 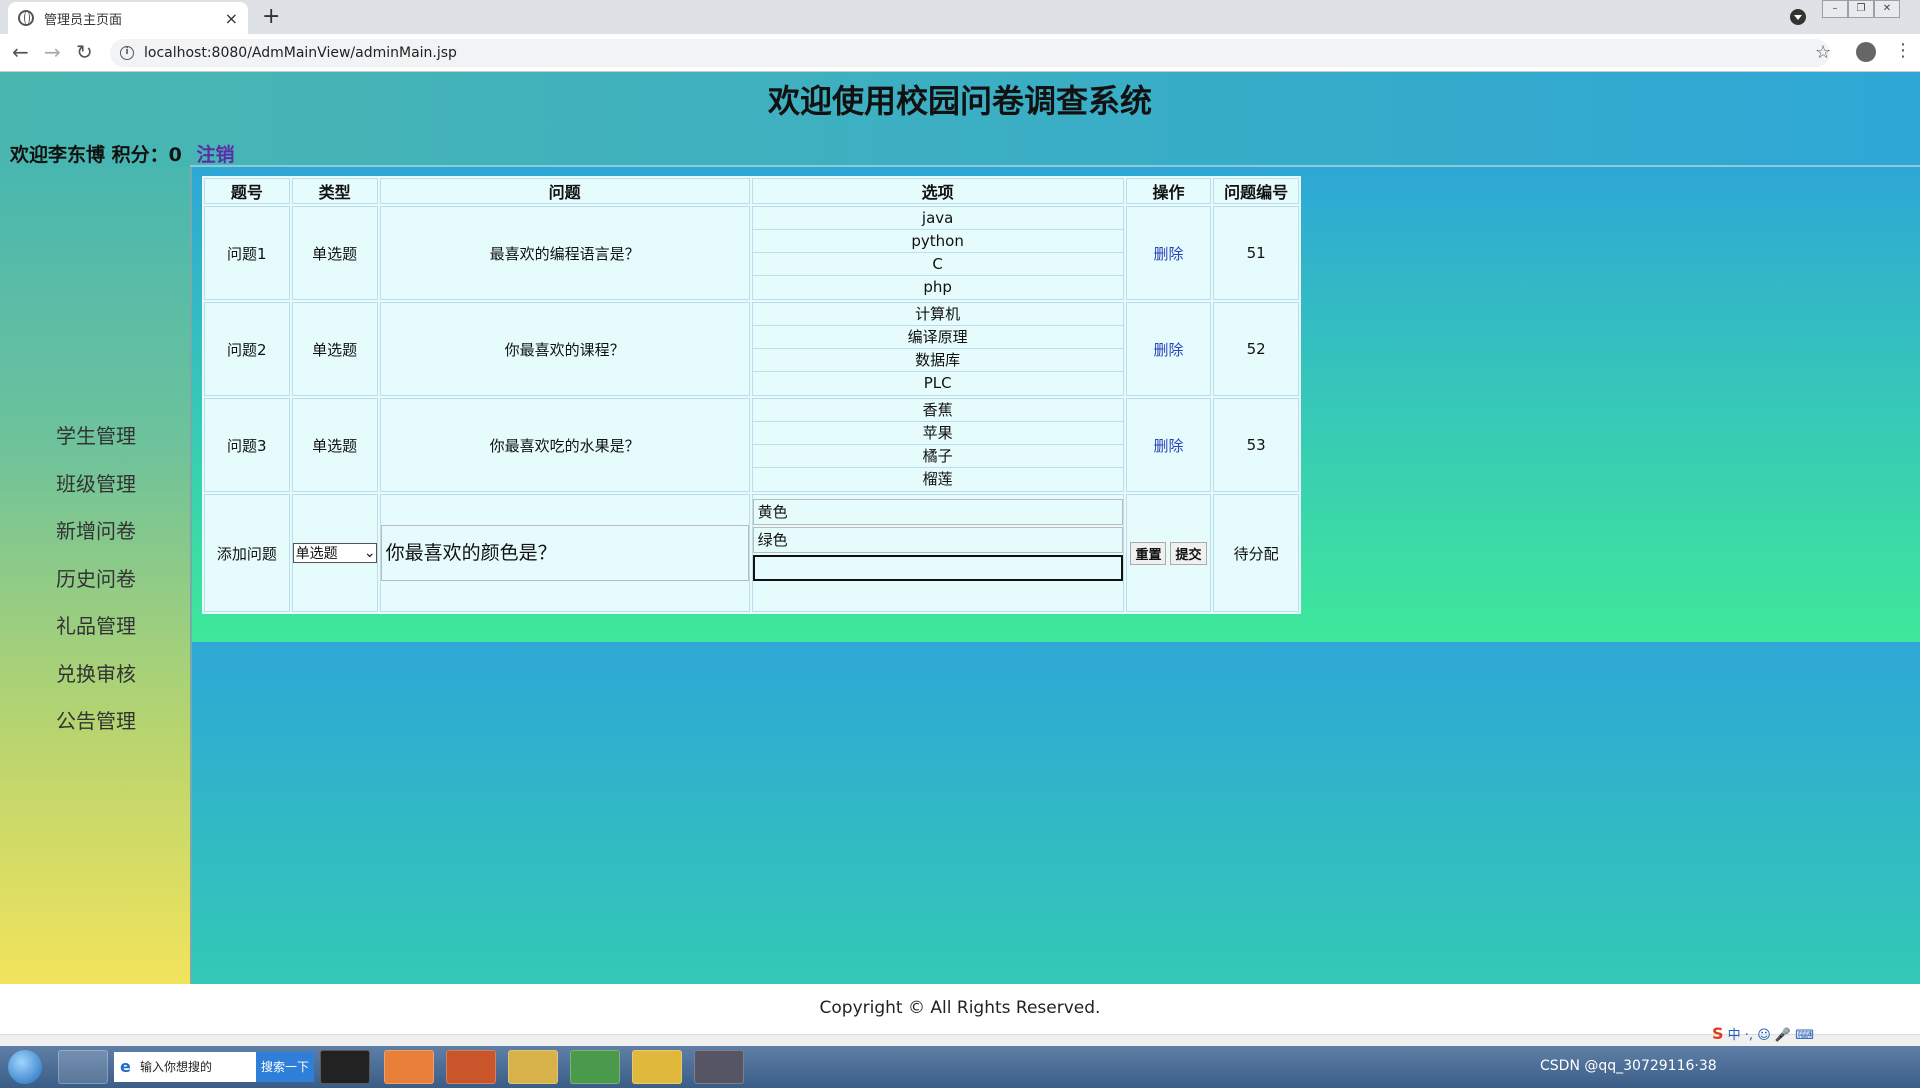 I want to click on question-id: 53, so click(x=1256, y=445).